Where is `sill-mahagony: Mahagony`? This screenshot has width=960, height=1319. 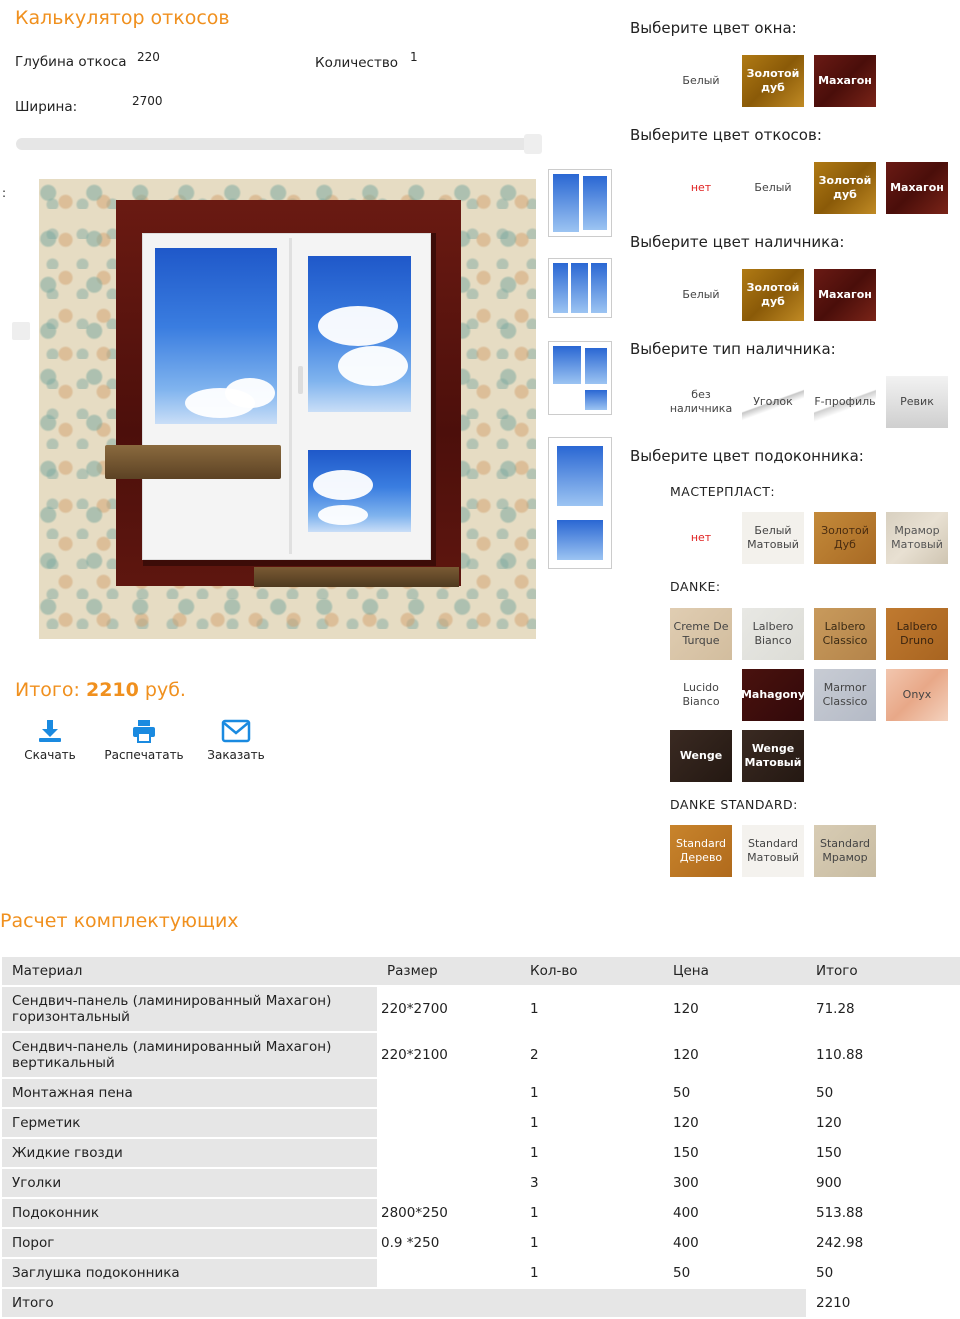
sill-mahagony: Mahagony is located at coordinates (773, 695).